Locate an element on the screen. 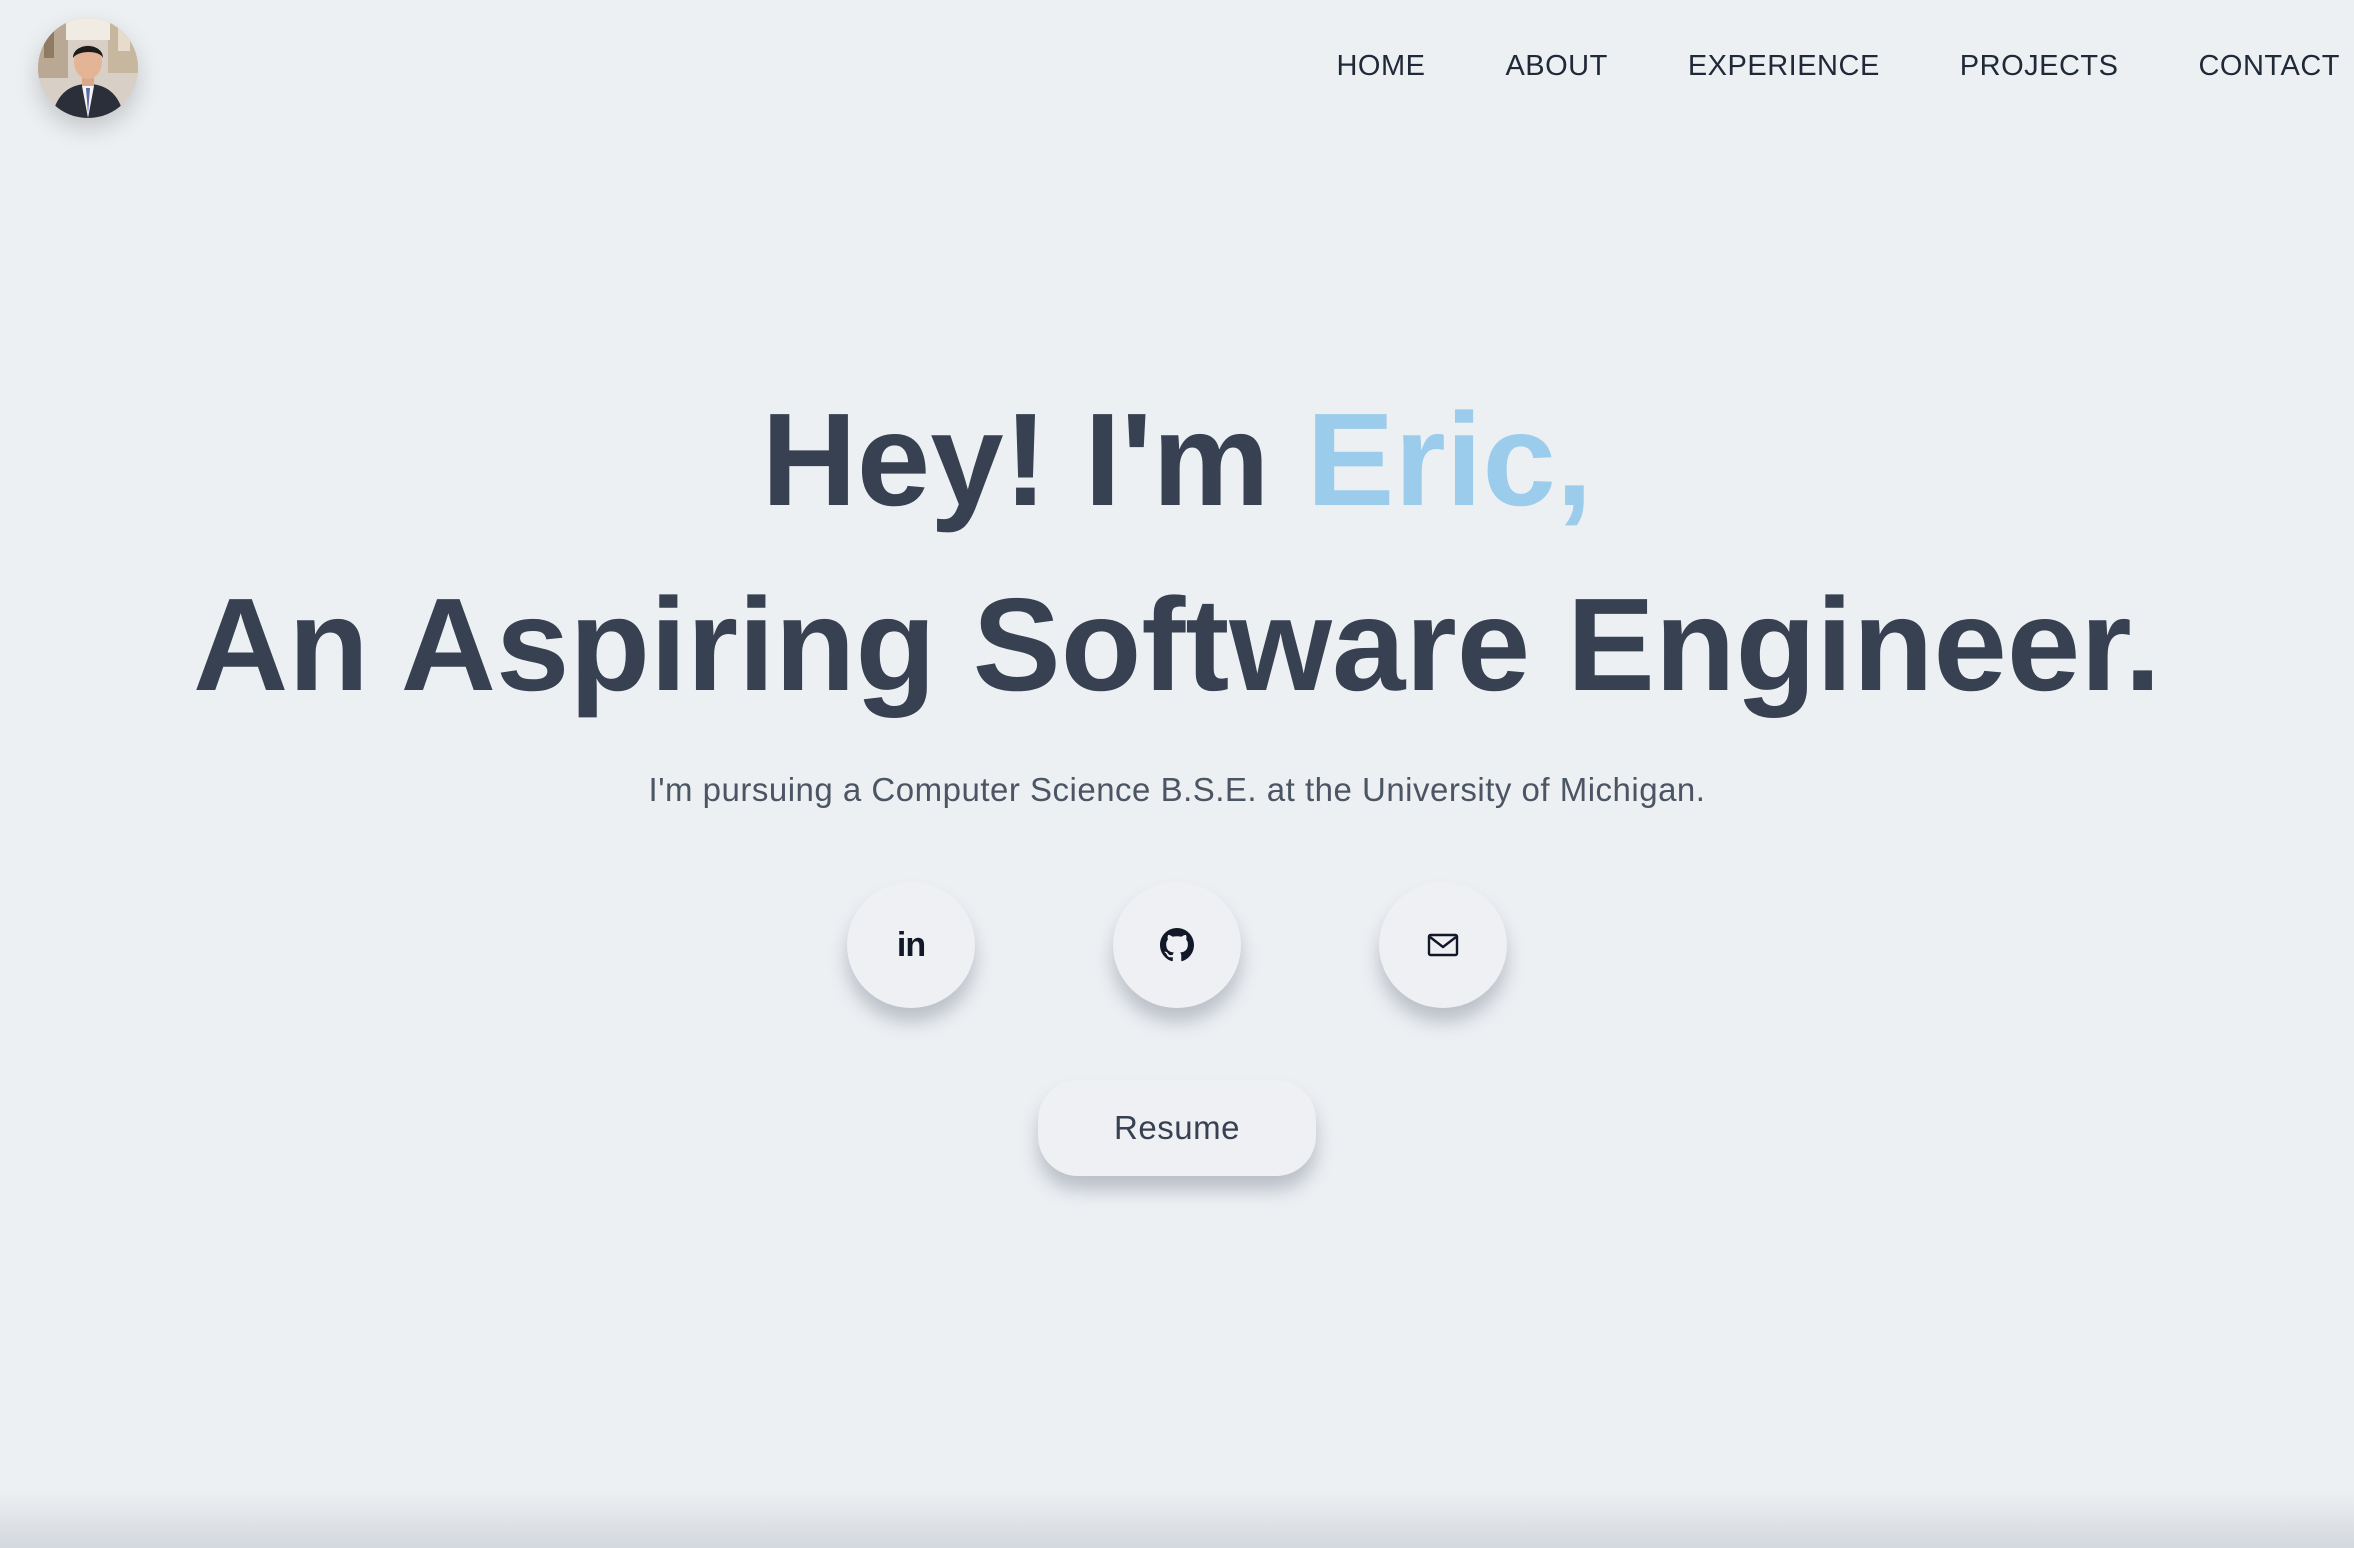  hero-greeting: Hey! I'm Eric, is located at coordinates (1177, 460).